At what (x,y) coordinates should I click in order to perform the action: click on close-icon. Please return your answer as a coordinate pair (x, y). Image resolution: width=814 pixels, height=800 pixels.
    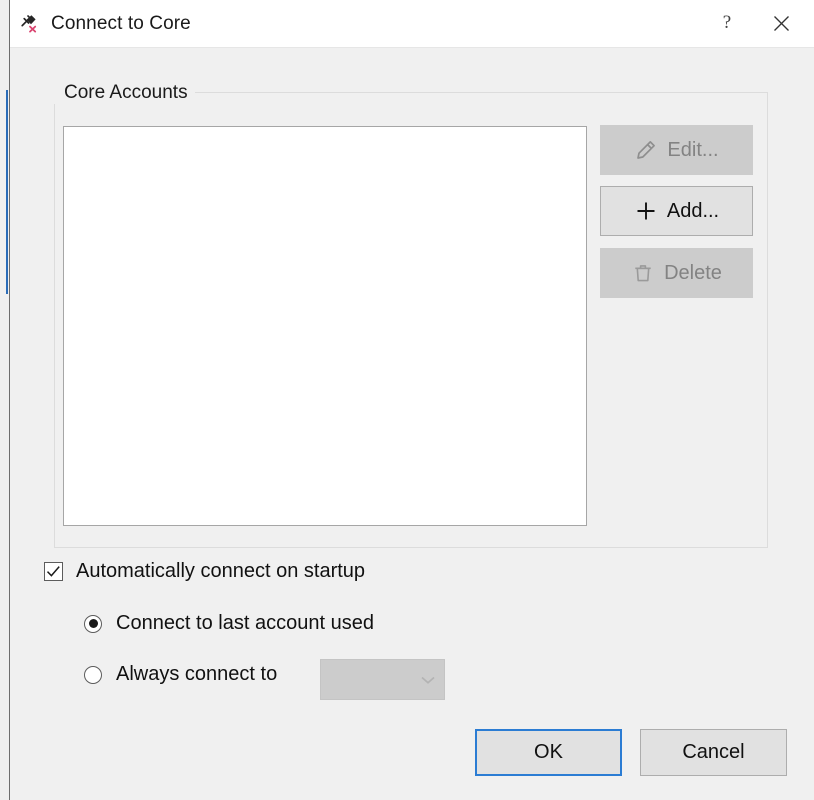
    Looking at the image, I should click on (781, 23).